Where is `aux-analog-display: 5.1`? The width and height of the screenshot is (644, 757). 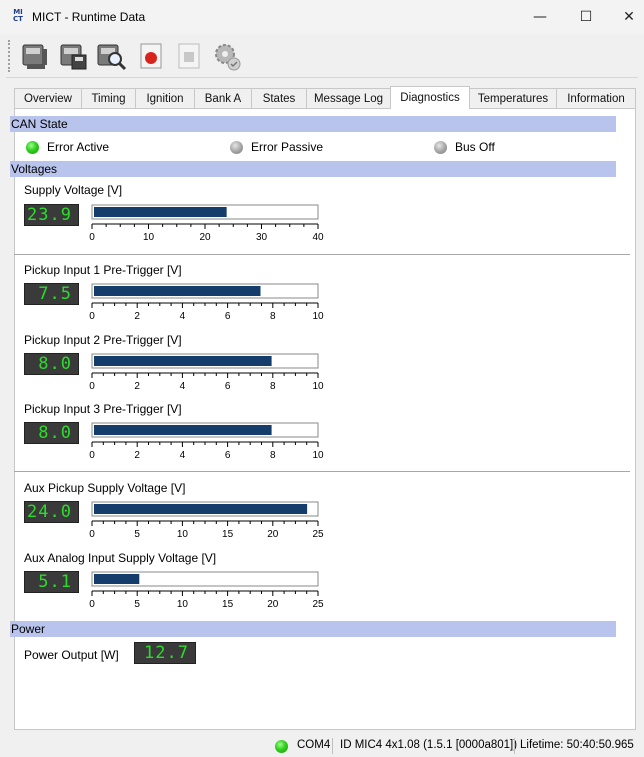 aux-analog-display: 5.1 is located at coordinates (51, 582).